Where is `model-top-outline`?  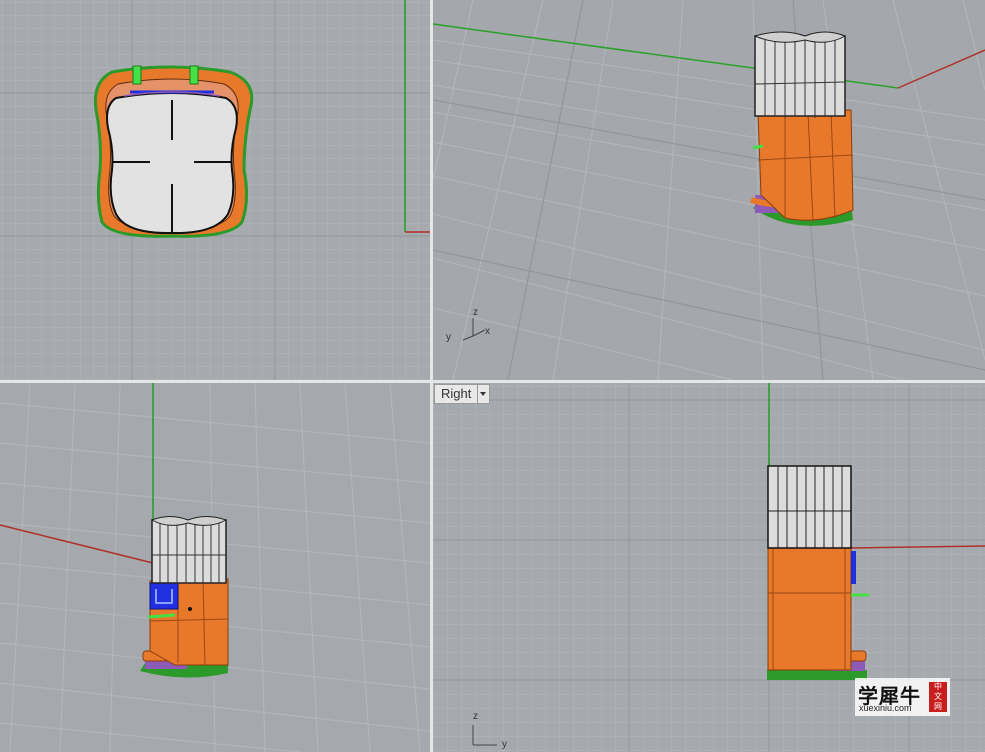 model-top-outline is located at coordinates (173, 151).